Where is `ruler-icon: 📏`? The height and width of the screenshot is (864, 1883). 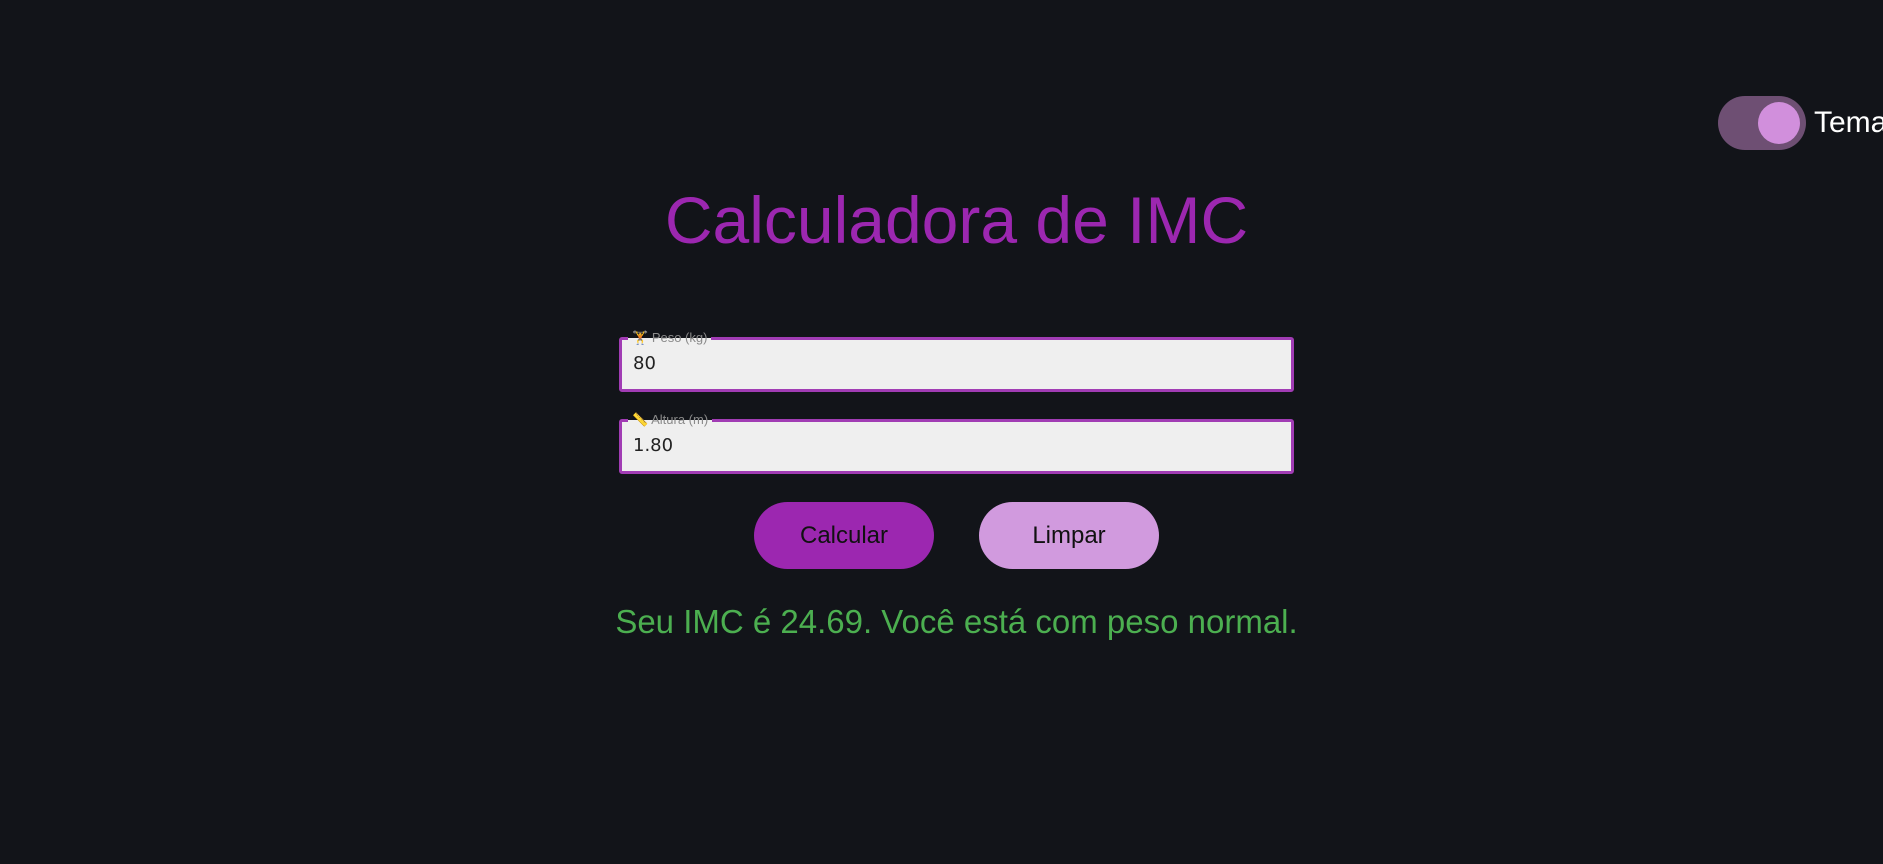 ruler-icon: 📏 is located at coordinates (640, 419).